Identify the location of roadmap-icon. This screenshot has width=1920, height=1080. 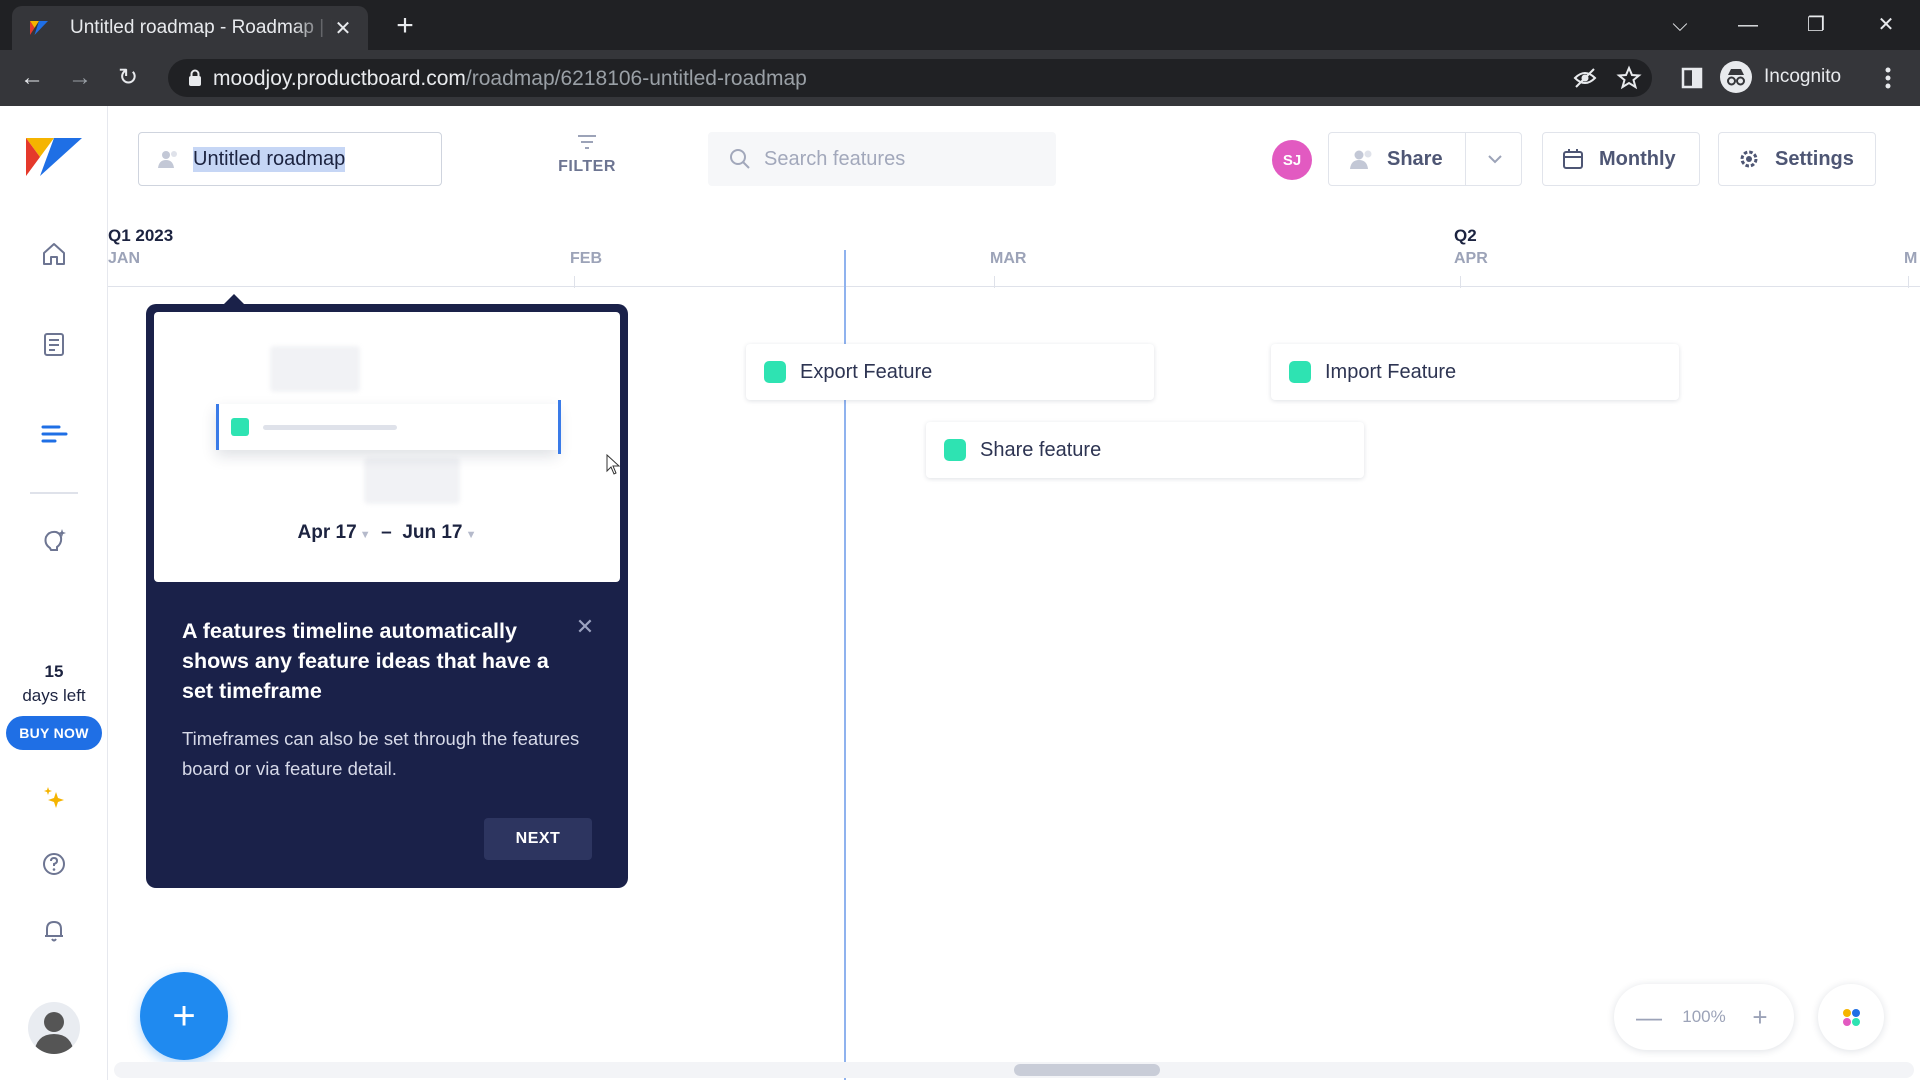
(54, 434).